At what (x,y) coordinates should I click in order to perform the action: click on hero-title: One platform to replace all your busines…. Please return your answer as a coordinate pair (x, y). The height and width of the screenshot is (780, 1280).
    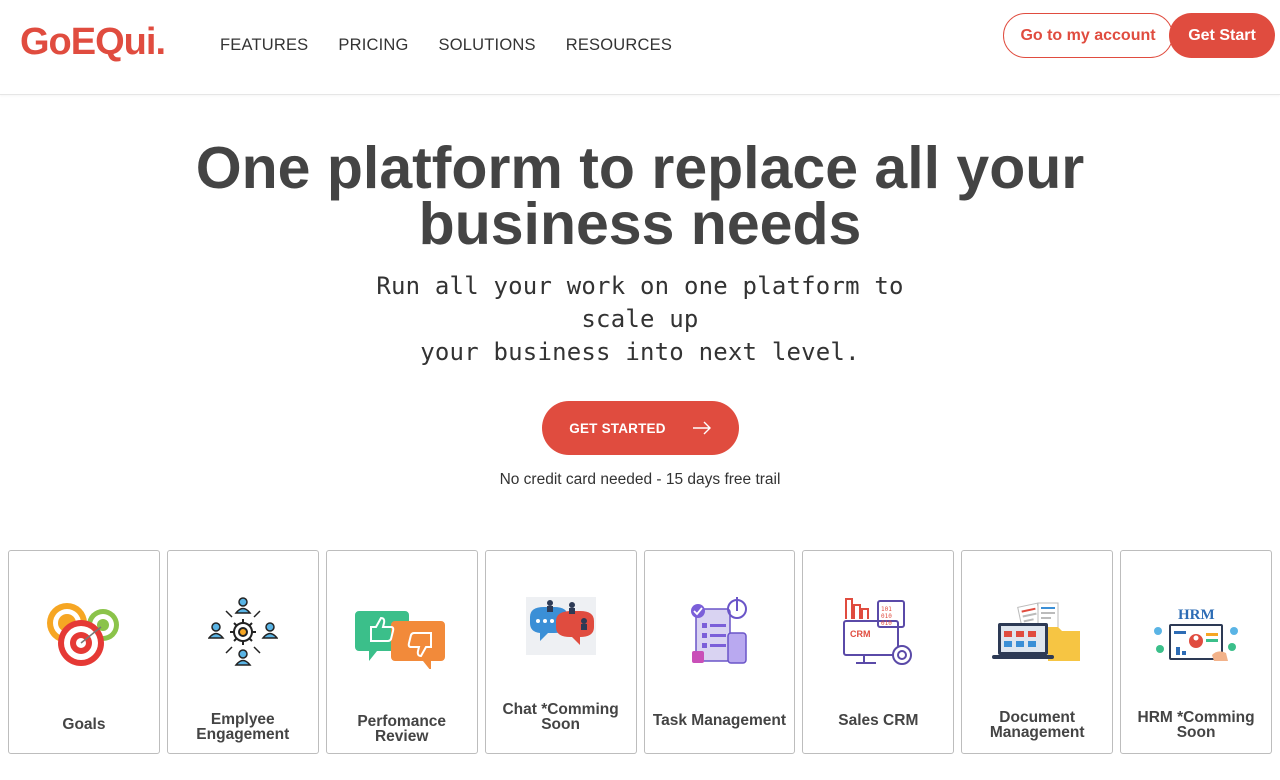
    Looking at the image, I should click on (640, 196).